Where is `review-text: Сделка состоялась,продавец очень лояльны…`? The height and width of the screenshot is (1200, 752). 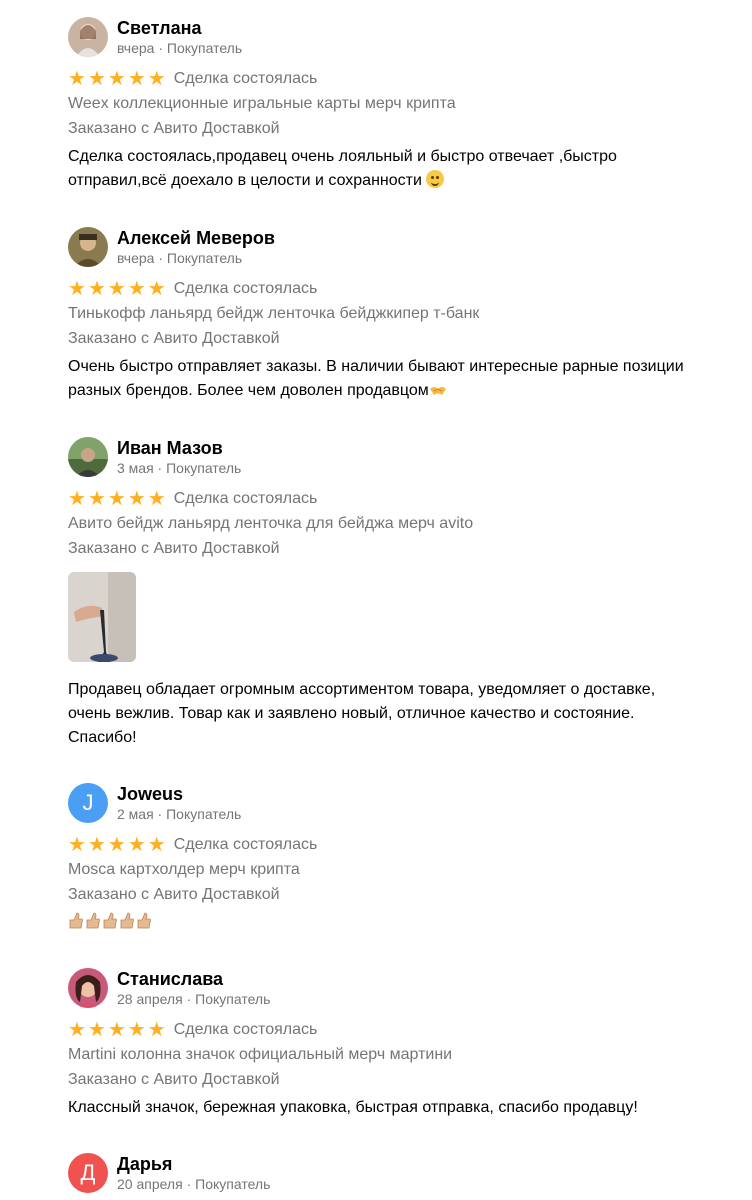
review-text: Сделка состоялась,продавец очень лояльны… is located at coordinates (342, 169).